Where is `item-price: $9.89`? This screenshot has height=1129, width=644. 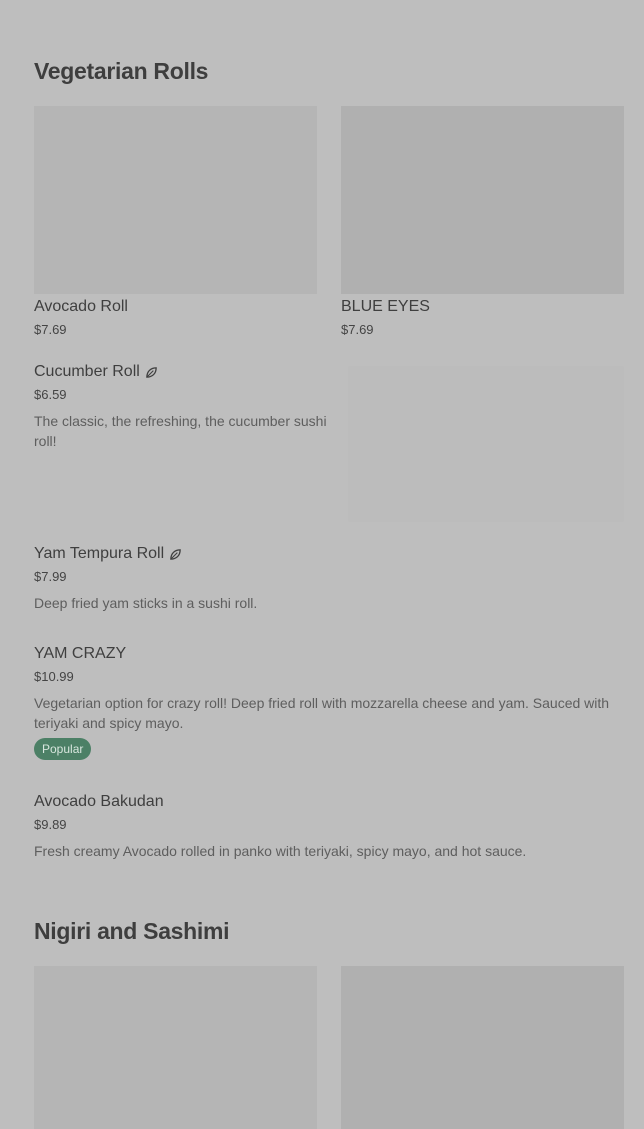 item-price: $9.89 is located at coordinates (50, 824).